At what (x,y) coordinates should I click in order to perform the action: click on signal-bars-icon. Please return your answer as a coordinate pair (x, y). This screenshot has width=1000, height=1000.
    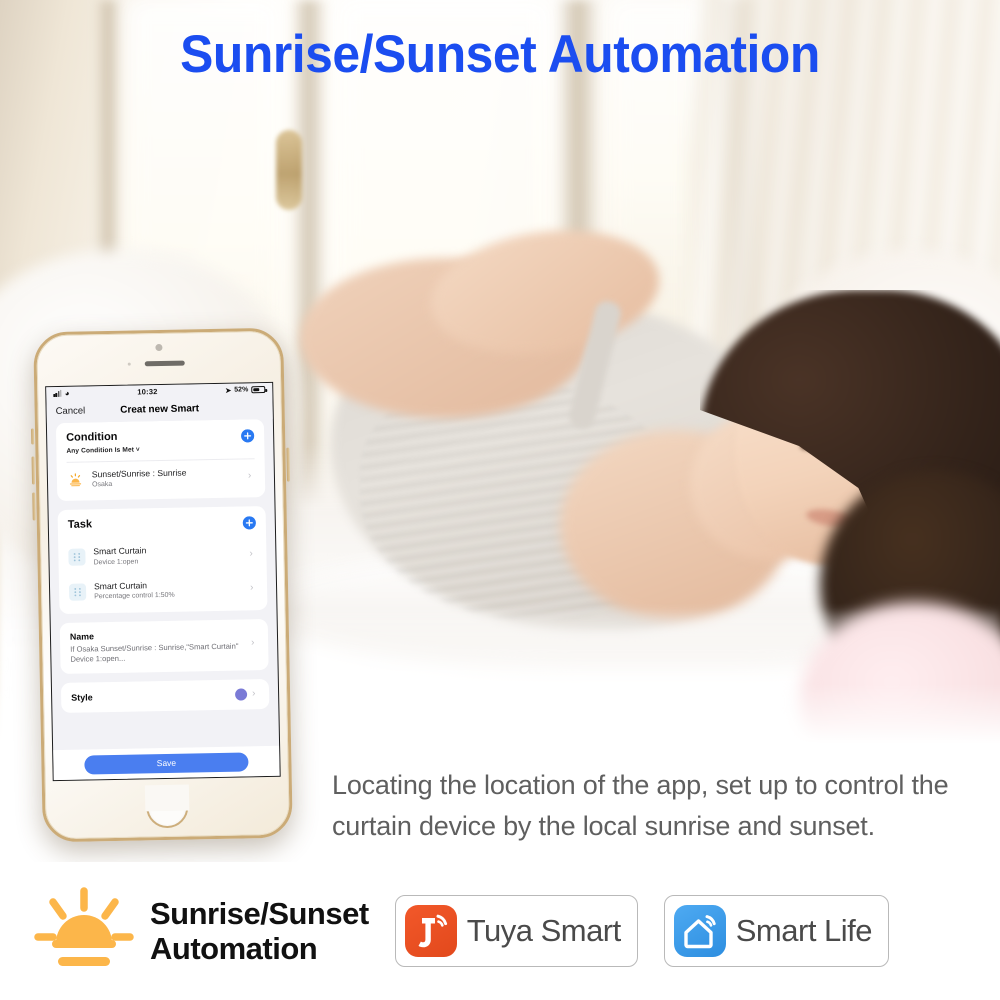
    Looking at the image, I should click on (57, 393).